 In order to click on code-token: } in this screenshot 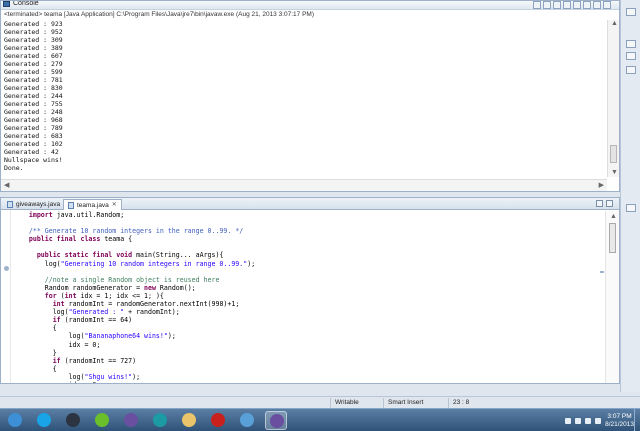, I will do `click(35, 352)`.